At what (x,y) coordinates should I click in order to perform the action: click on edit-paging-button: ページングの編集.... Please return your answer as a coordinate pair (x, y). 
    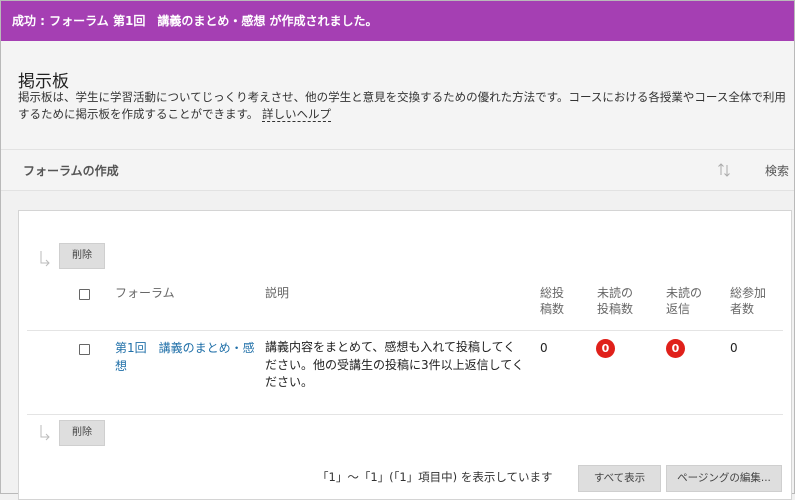
    Looking at the image, I should click on (724, 478).